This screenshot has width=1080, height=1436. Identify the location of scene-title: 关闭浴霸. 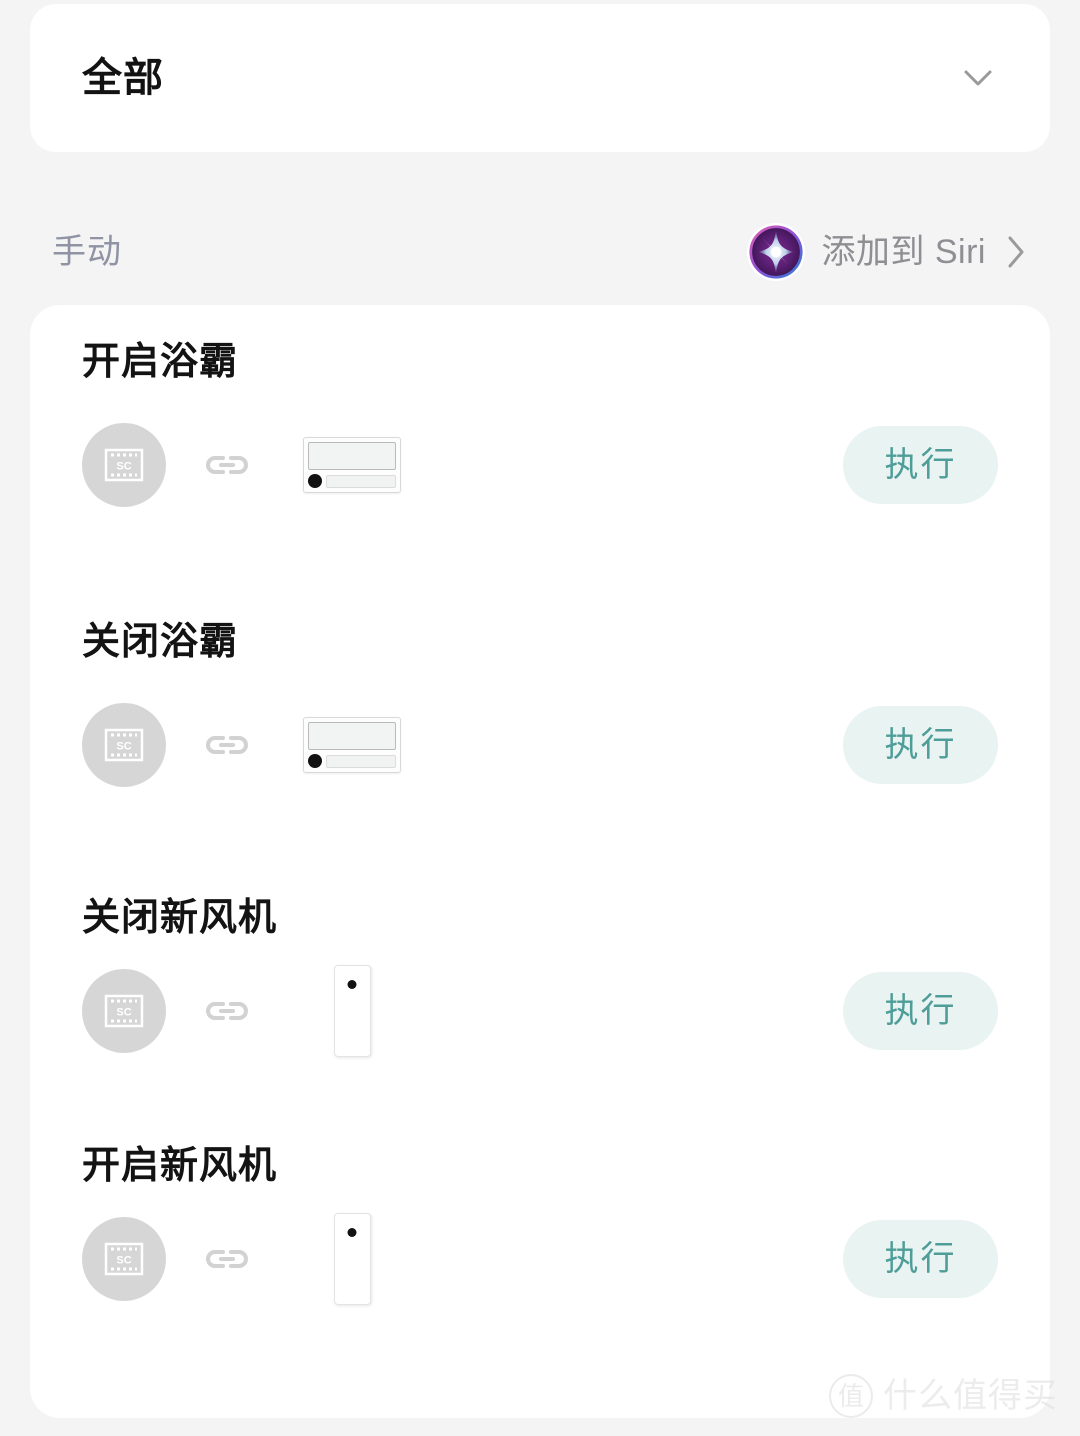
(160, 642).